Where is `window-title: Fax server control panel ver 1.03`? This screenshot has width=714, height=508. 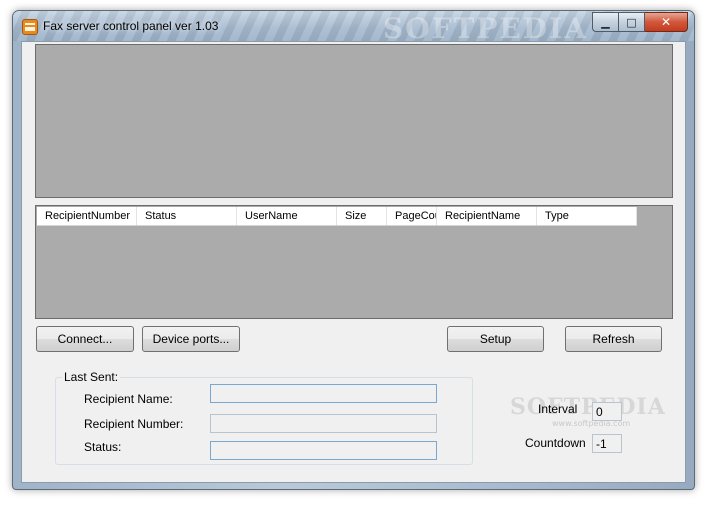 window-title: Fax server control panel ver 1.03 is located at coordinates (131, 26).